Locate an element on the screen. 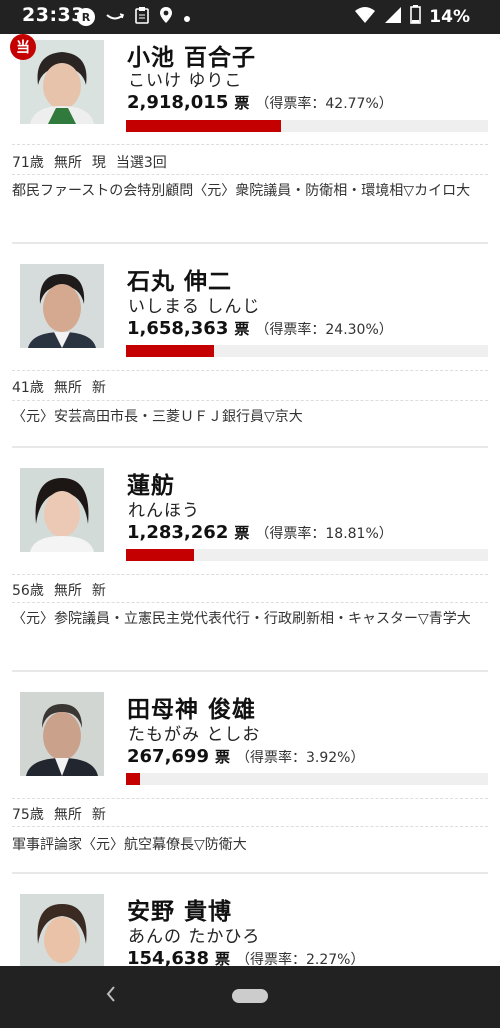 This screenshot has width=500, height=1028. notification-icons: R is located at coordinates (134, 17).